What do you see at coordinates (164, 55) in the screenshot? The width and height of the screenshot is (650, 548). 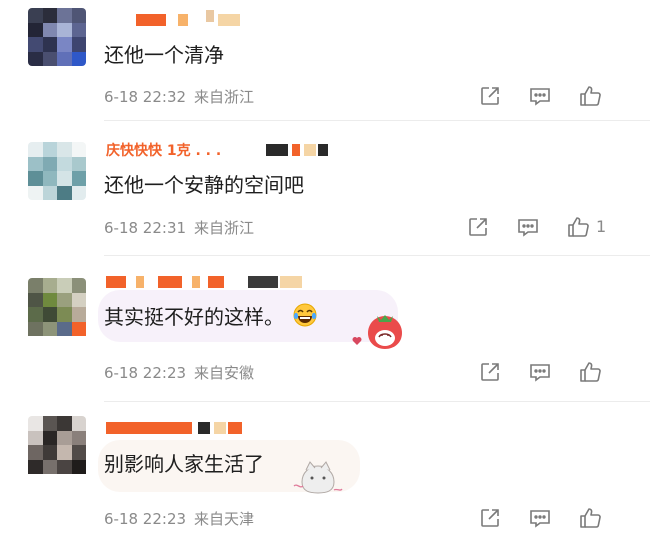 I see `comment-text: 还他一个清净` at bounding box center [164, 55].